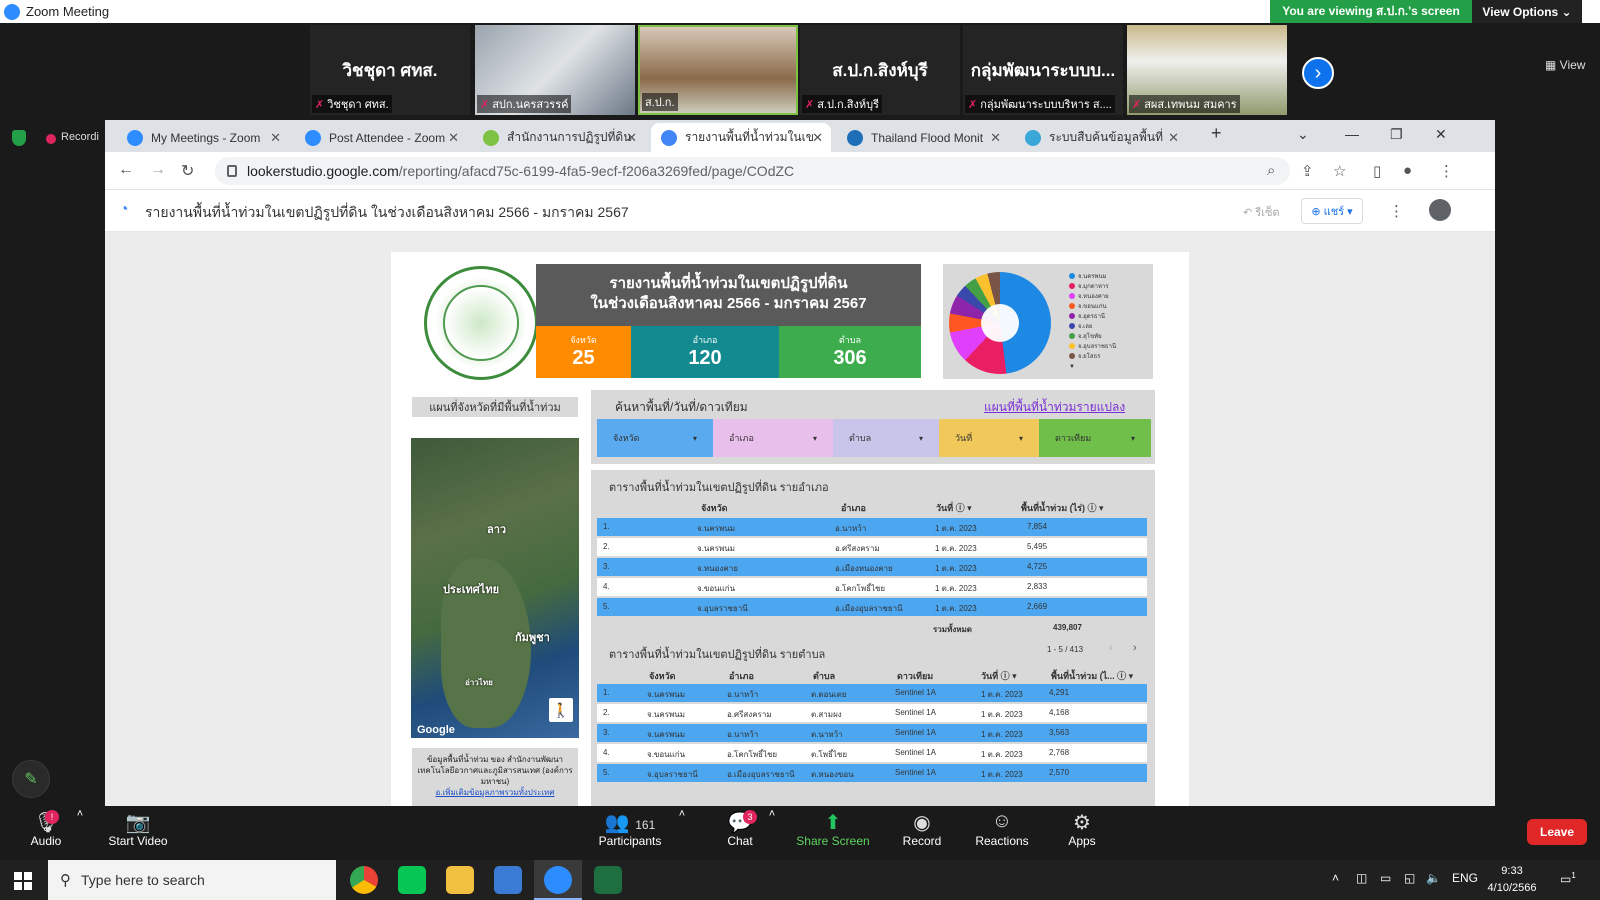  Describe the element at coordinates (1059, 692) in the screenshot. I see `table-cell: 4,291` at that location.